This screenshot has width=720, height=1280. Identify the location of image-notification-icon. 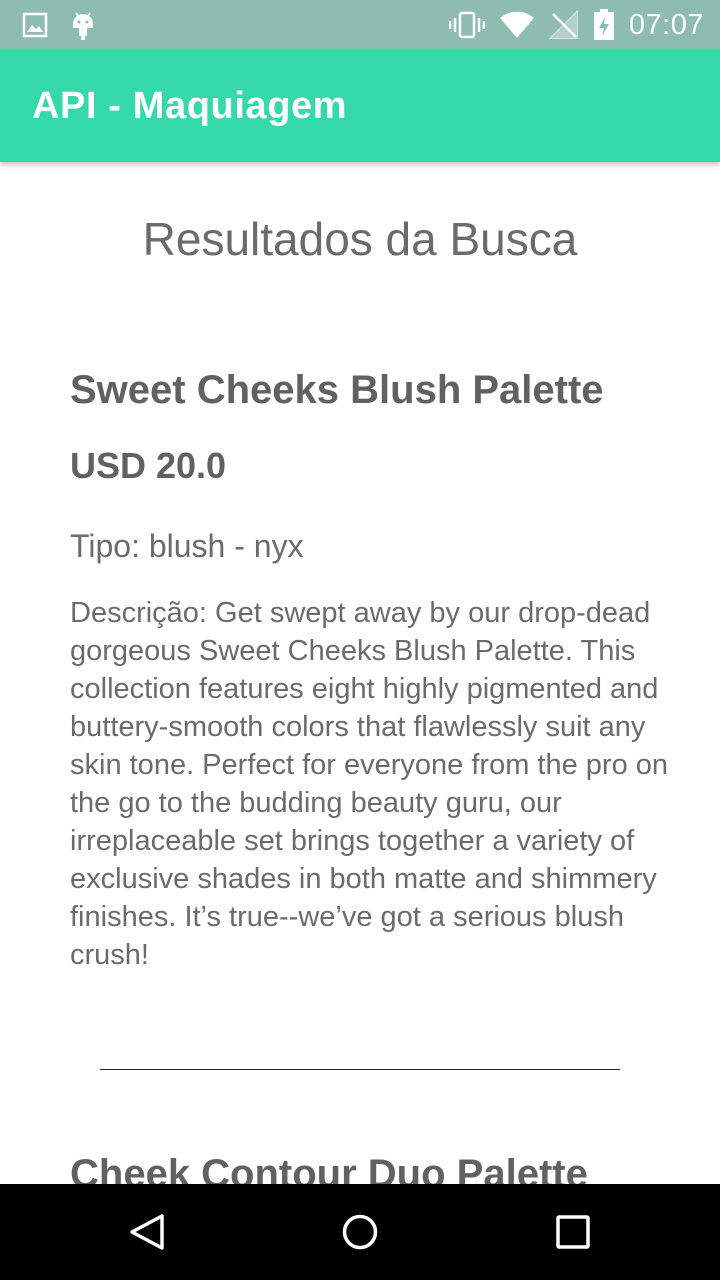
(35, 25).